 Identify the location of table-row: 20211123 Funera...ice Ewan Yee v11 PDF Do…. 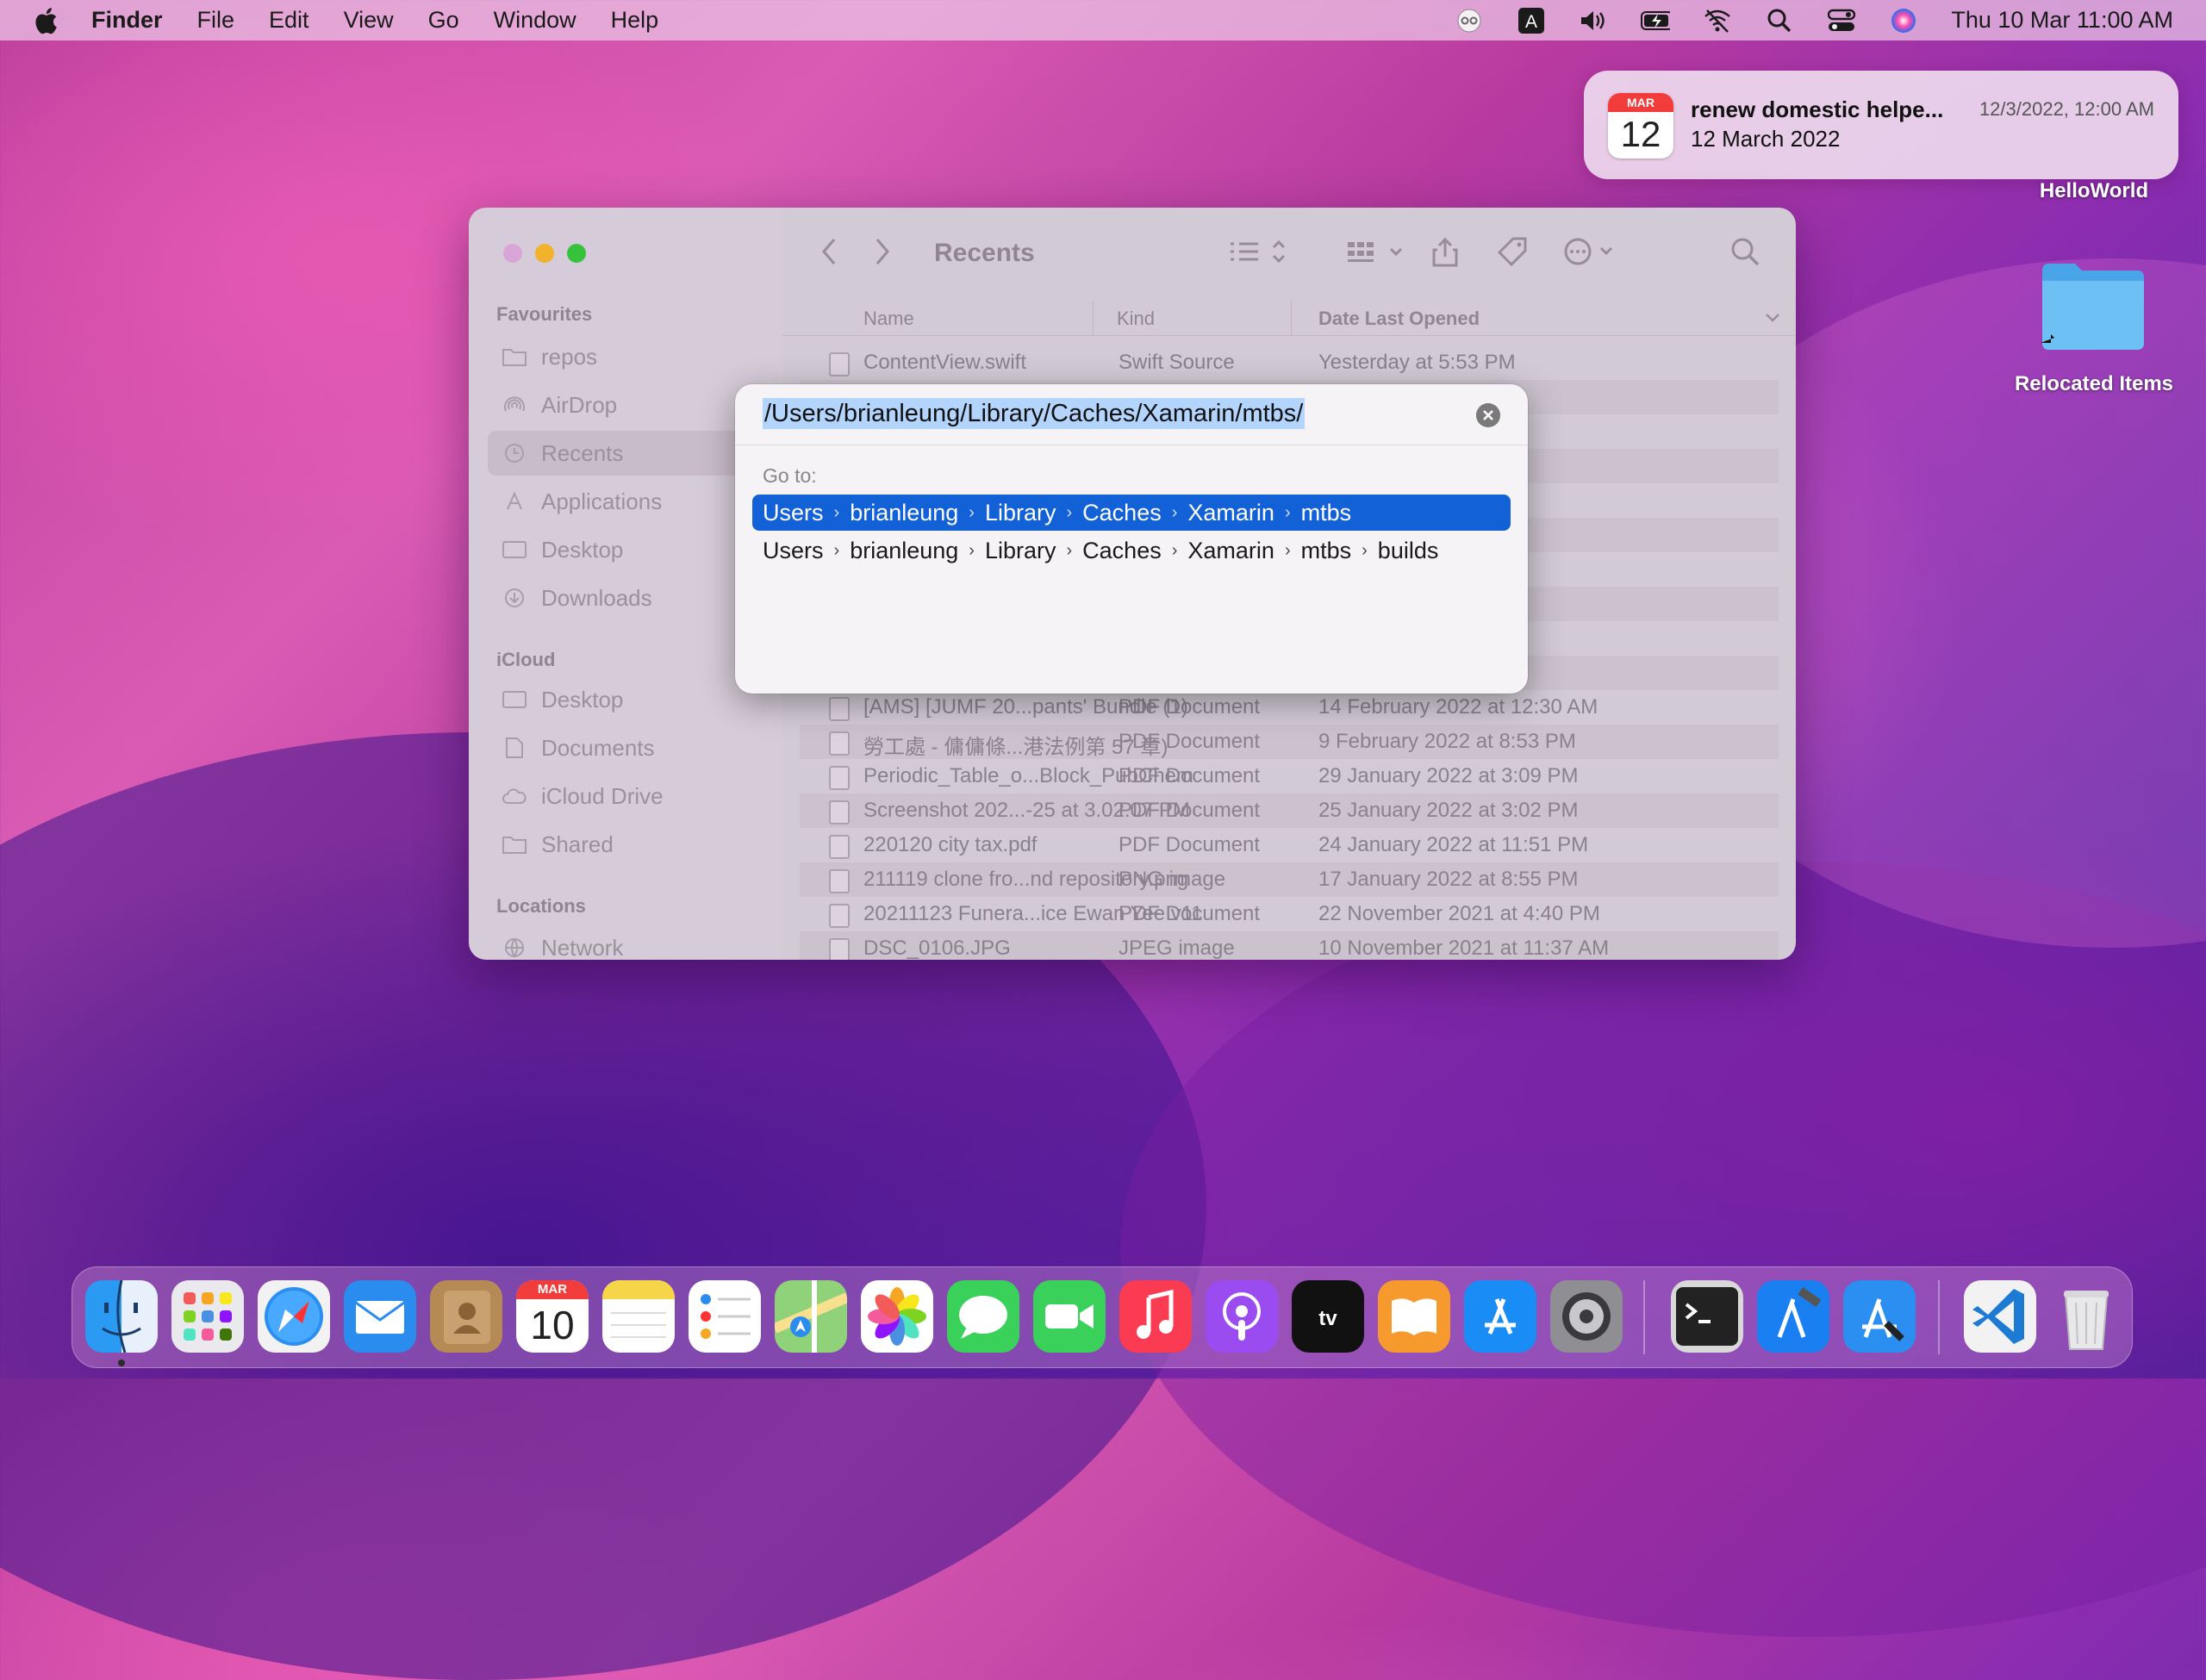
(1289, 914).